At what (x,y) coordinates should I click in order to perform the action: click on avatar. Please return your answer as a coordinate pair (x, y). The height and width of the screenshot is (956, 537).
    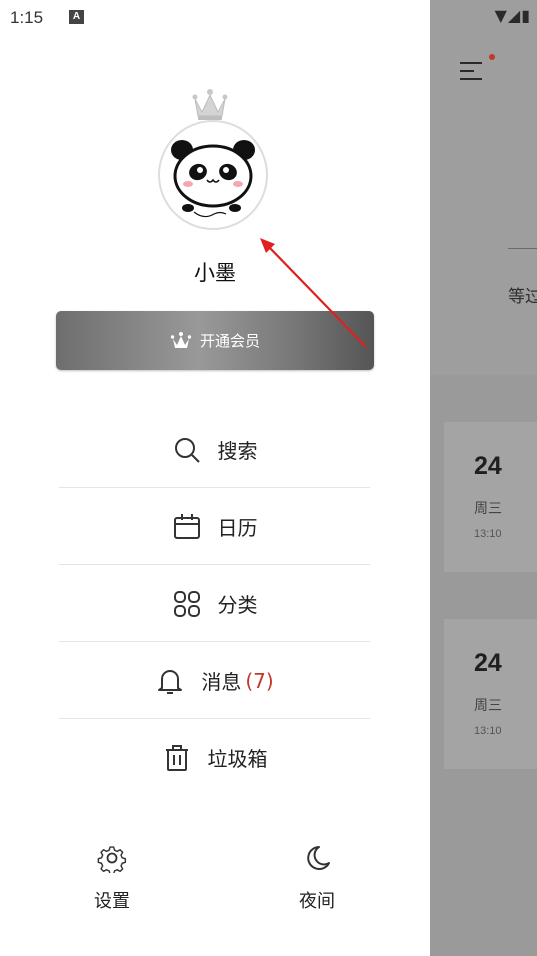
    Looking at the image, I should click on (213, 175).